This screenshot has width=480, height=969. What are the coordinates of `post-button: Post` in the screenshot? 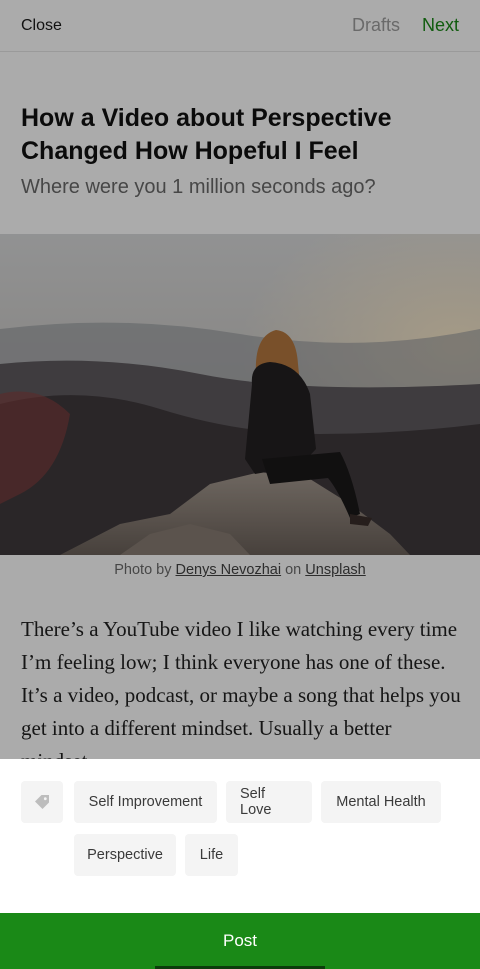 It's located at (240, 941).